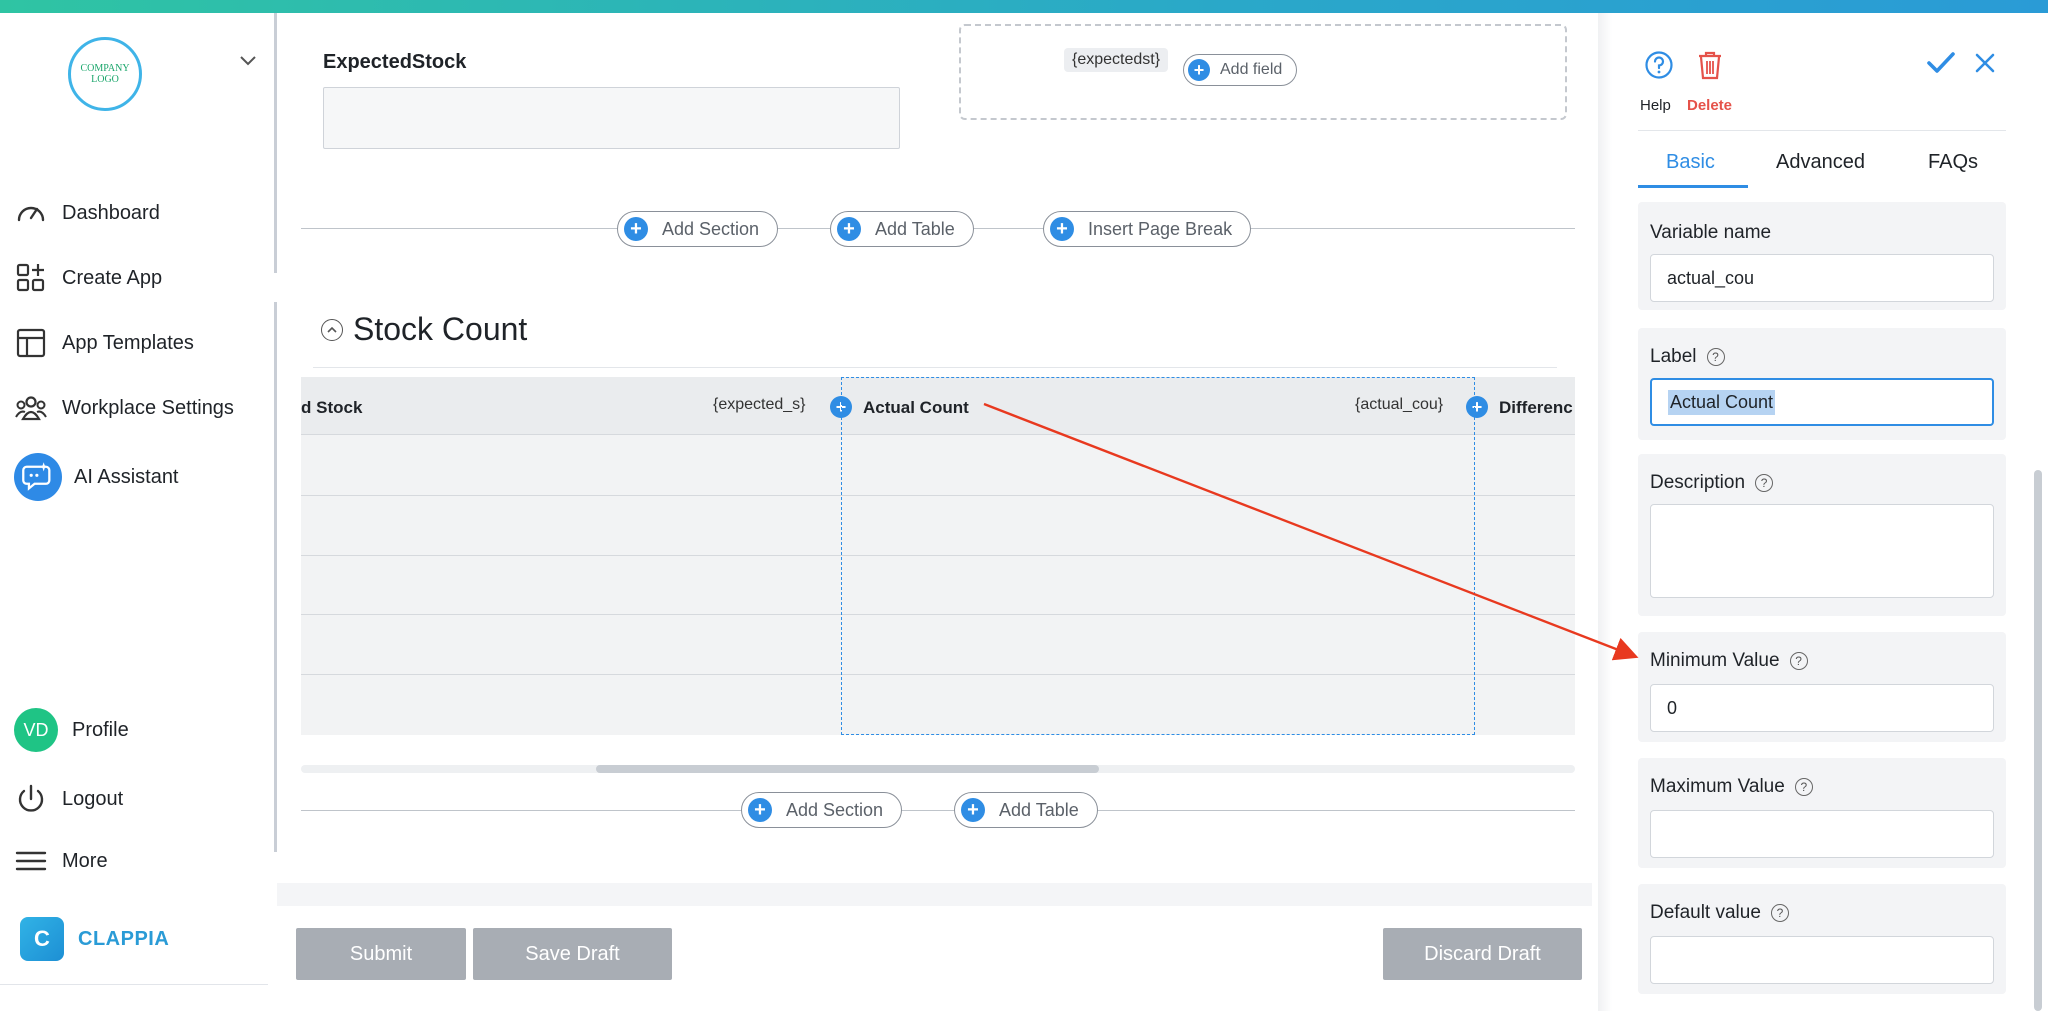 This screenshot has width=2048, height=1011. I want to click on tab-advanced: Advanced, so click(1820, 162).